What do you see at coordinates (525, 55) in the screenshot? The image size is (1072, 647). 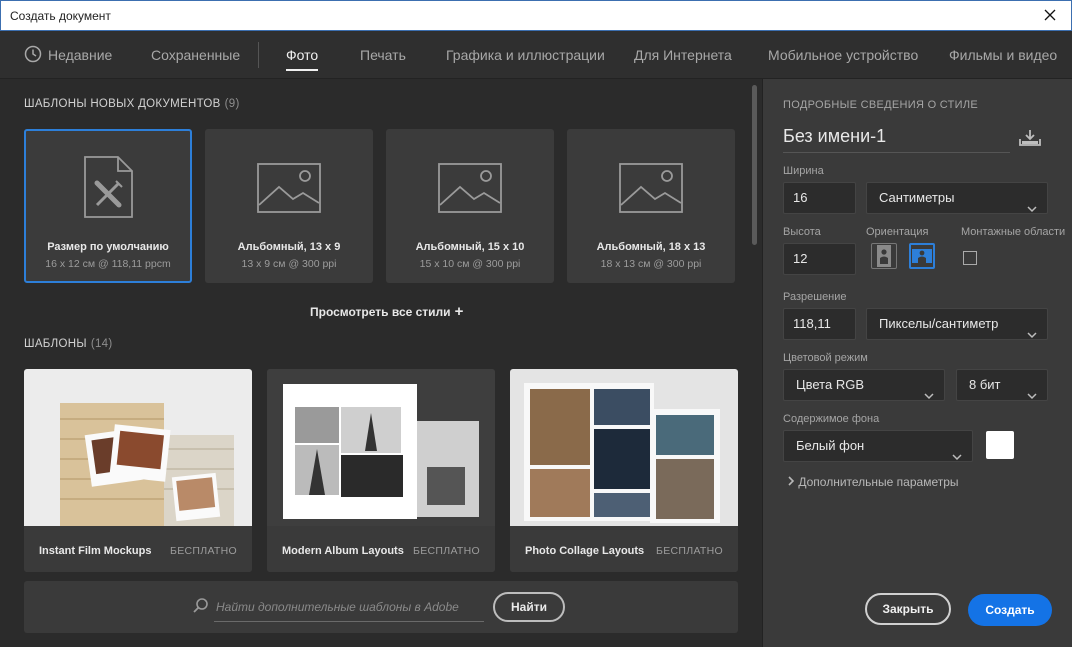 I see `tab-art-illustration: Графика и иллюстрации` at bounding box center [525, 55].